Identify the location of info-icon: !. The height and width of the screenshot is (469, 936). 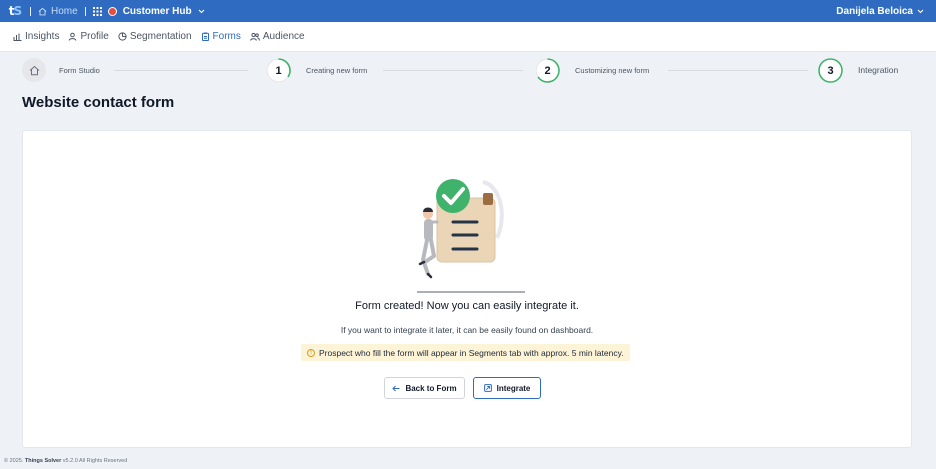
(311, 352).